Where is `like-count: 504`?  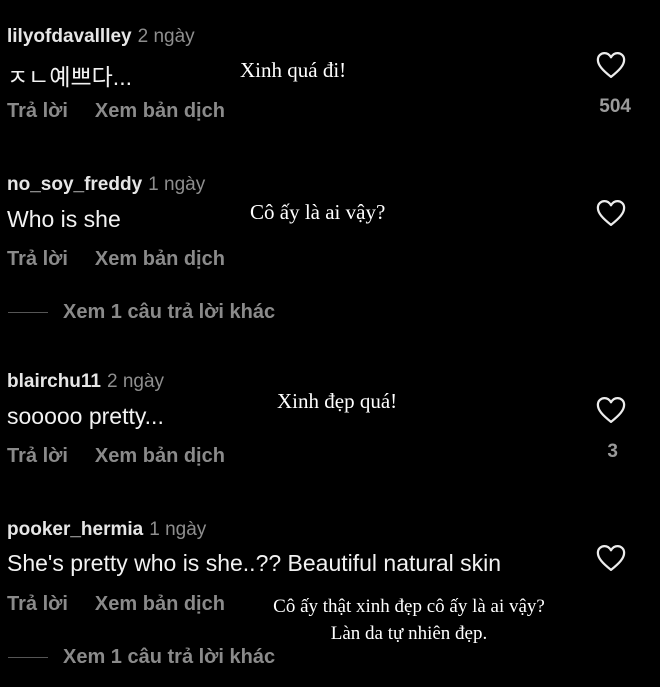 like-count: 504 is located at coordinates (615, 106).